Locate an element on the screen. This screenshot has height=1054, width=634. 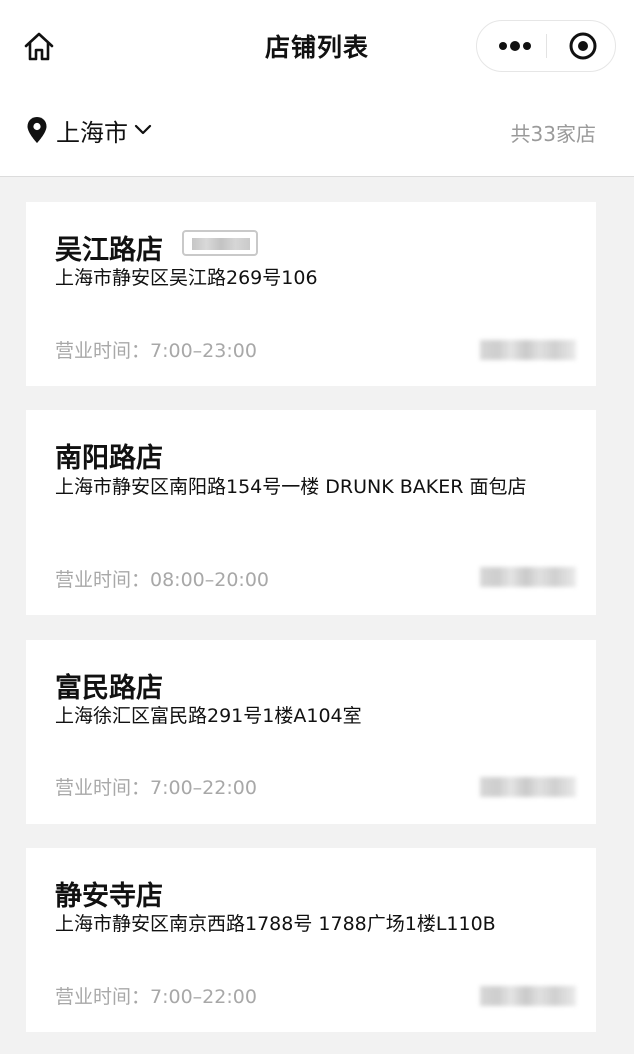
city-selector: 上海市 is located at coordinates (89, 130).